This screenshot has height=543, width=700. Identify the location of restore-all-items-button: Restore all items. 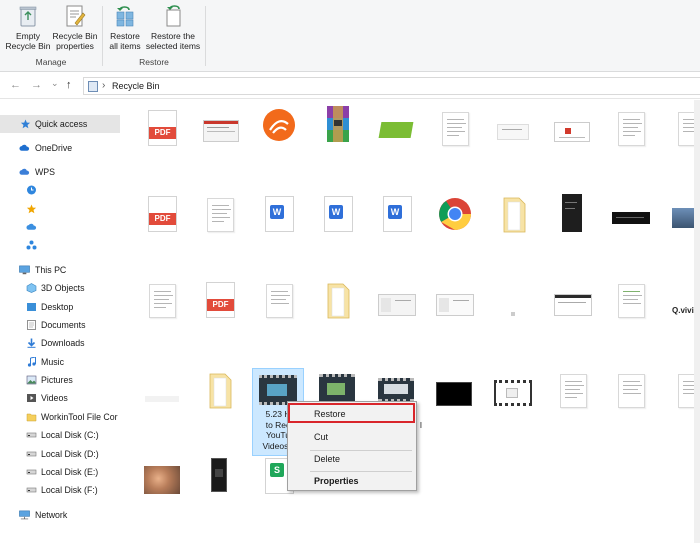
(125, 27).